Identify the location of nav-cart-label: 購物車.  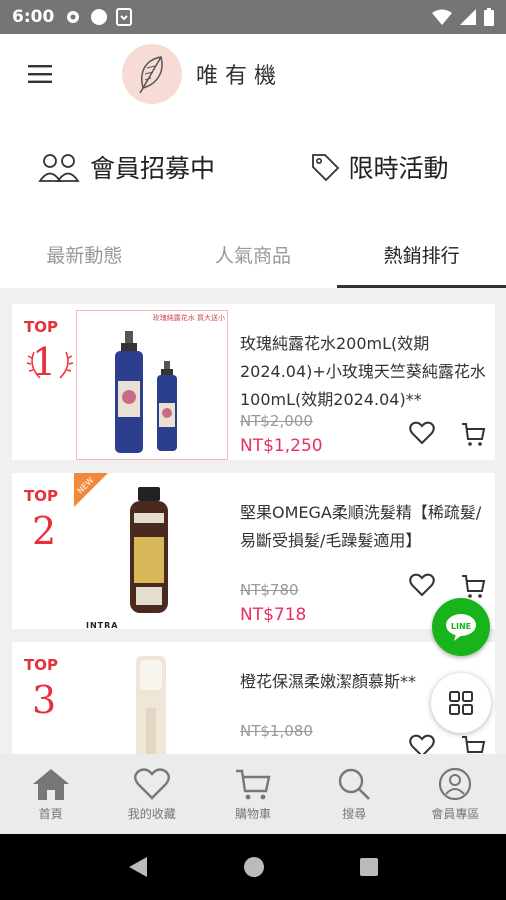
(253, 813).